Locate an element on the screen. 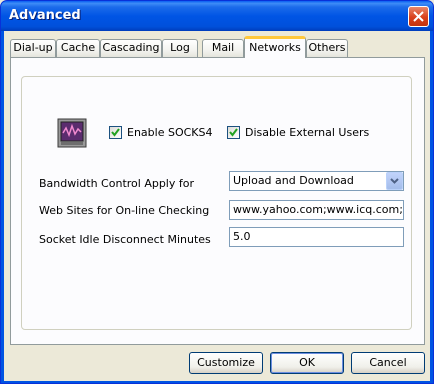 This screenshot has height=384, width=434. cancel-label: Cancel is located at coordinates (388, 362).